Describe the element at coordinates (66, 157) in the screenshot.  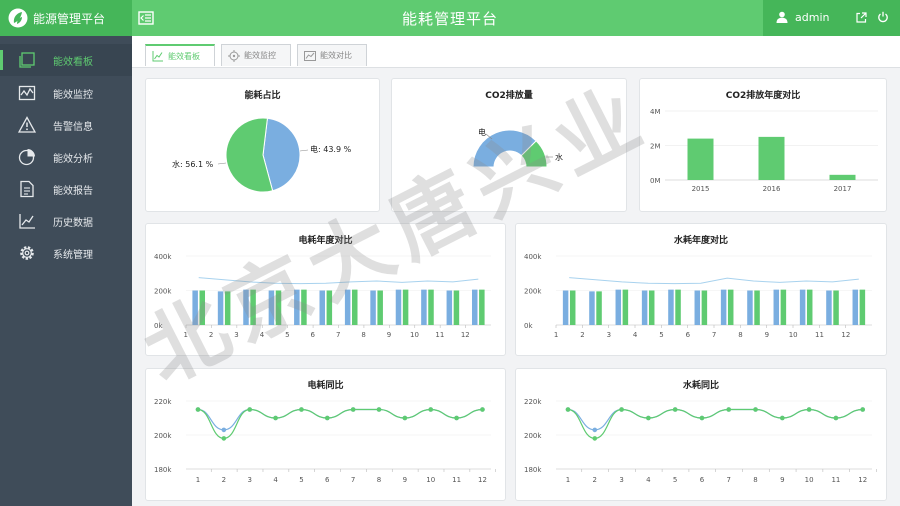
I see `sidebar-item-analysis: 能效分析` at that location.